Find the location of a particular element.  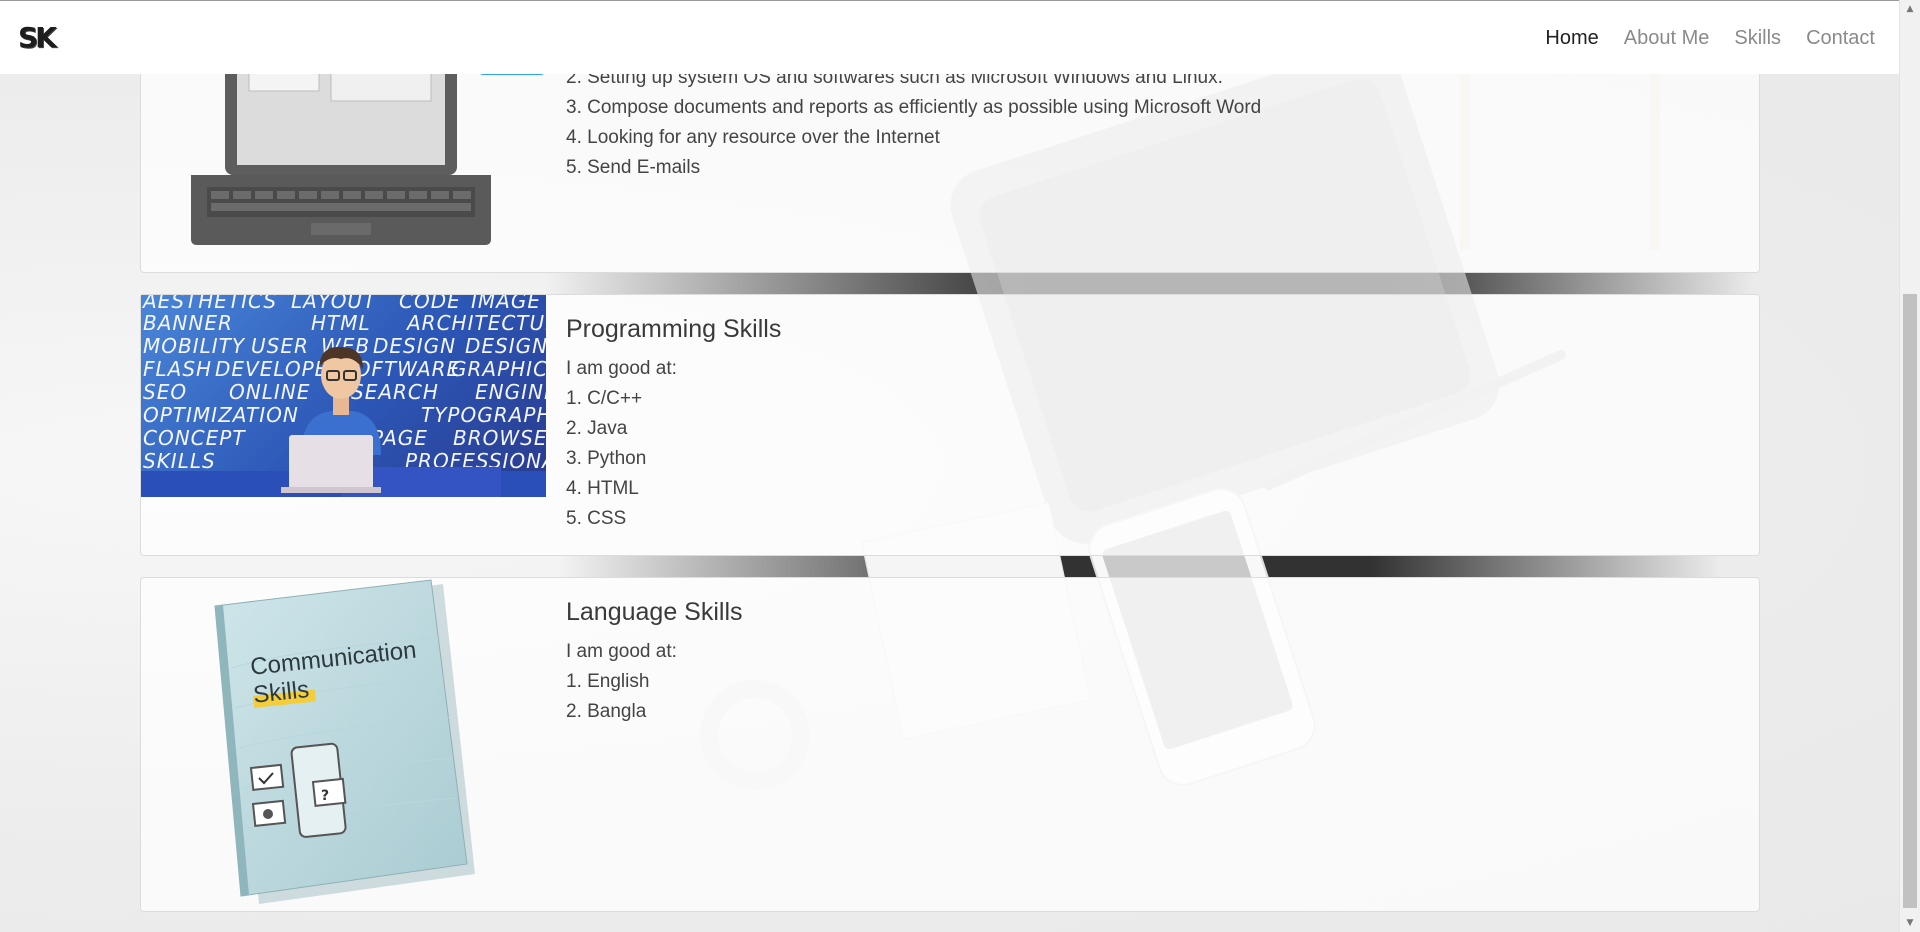

scroll-up-arrow-icon: ▲ is located at coordinates (1910, 9).